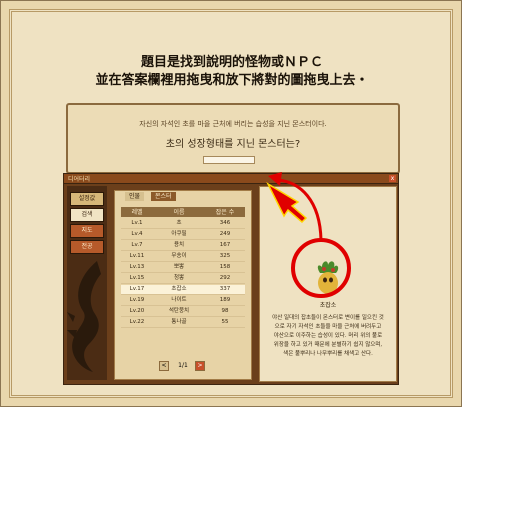 The image size is (512, 512). What do you see at coordinates (179, 256) in the screenshot?
I see `cell-name: 무송이` at bounding box center [179, 256].